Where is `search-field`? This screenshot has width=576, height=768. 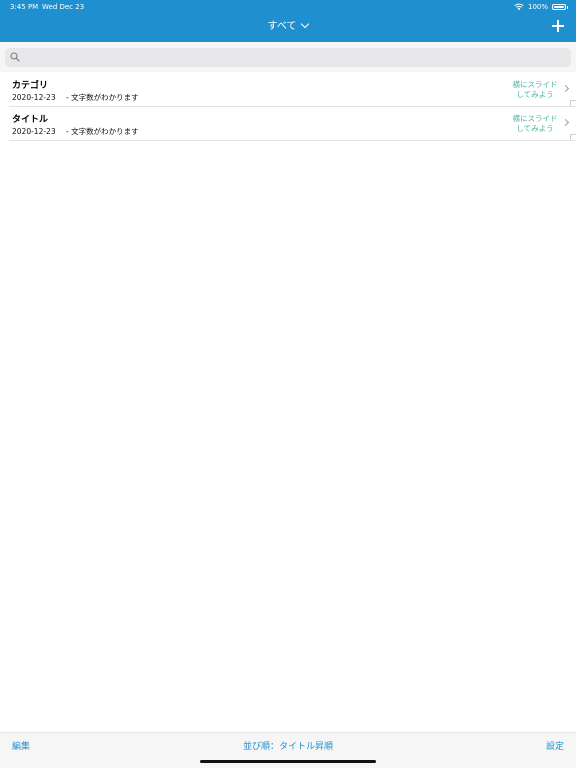 search-field is located at coordinates (288, 57).